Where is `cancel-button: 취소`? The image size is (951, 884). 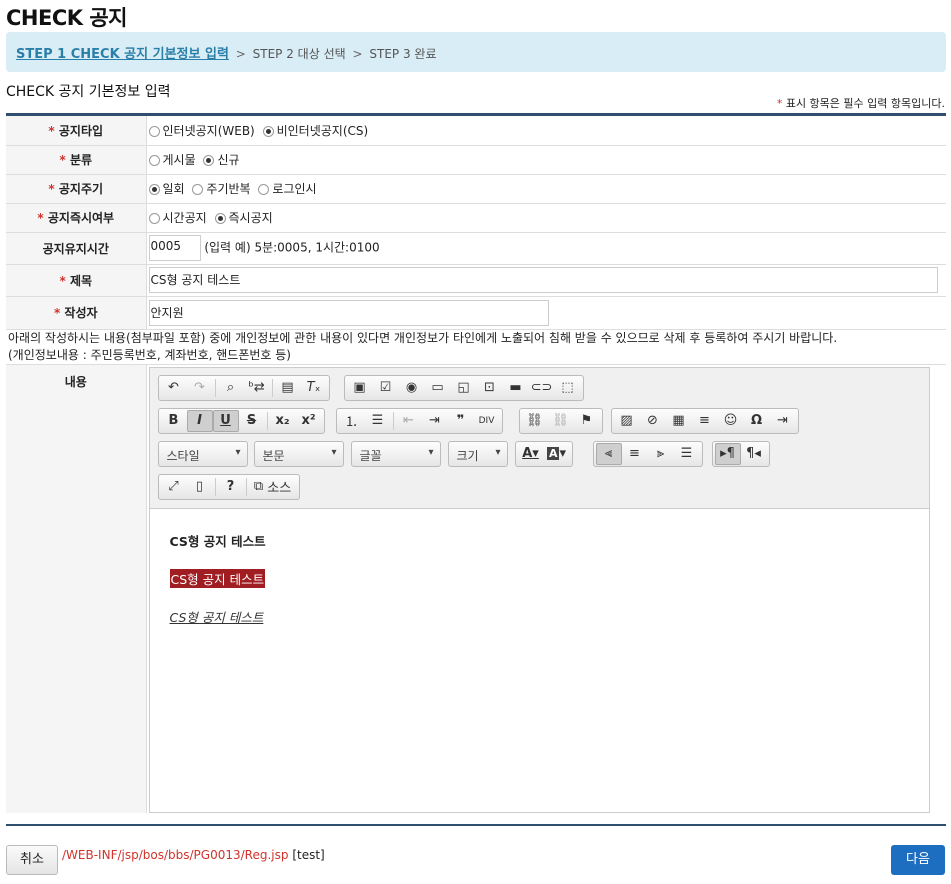 cancel-button: 취소 is located at coordinates (32, 860).